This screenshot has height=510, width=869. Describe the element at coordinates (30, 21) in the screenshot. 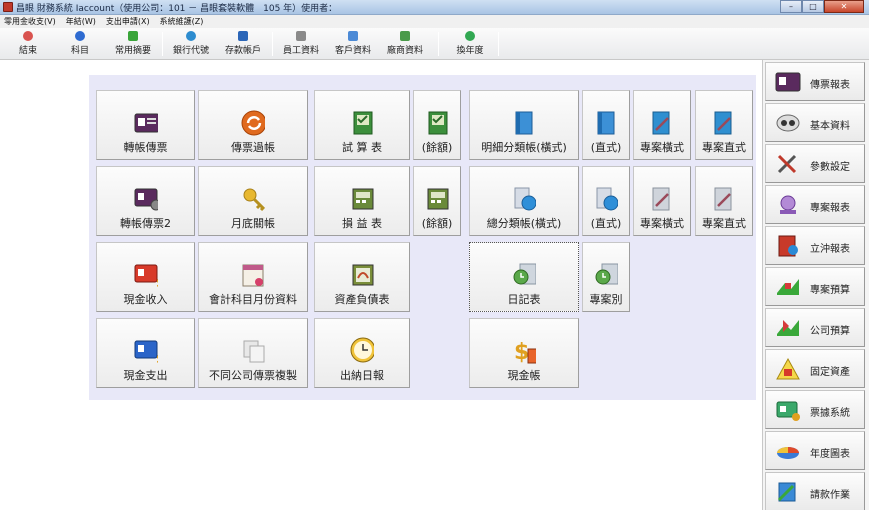

I see `menu-petty-cash: 零用金收支(V)` at that location.